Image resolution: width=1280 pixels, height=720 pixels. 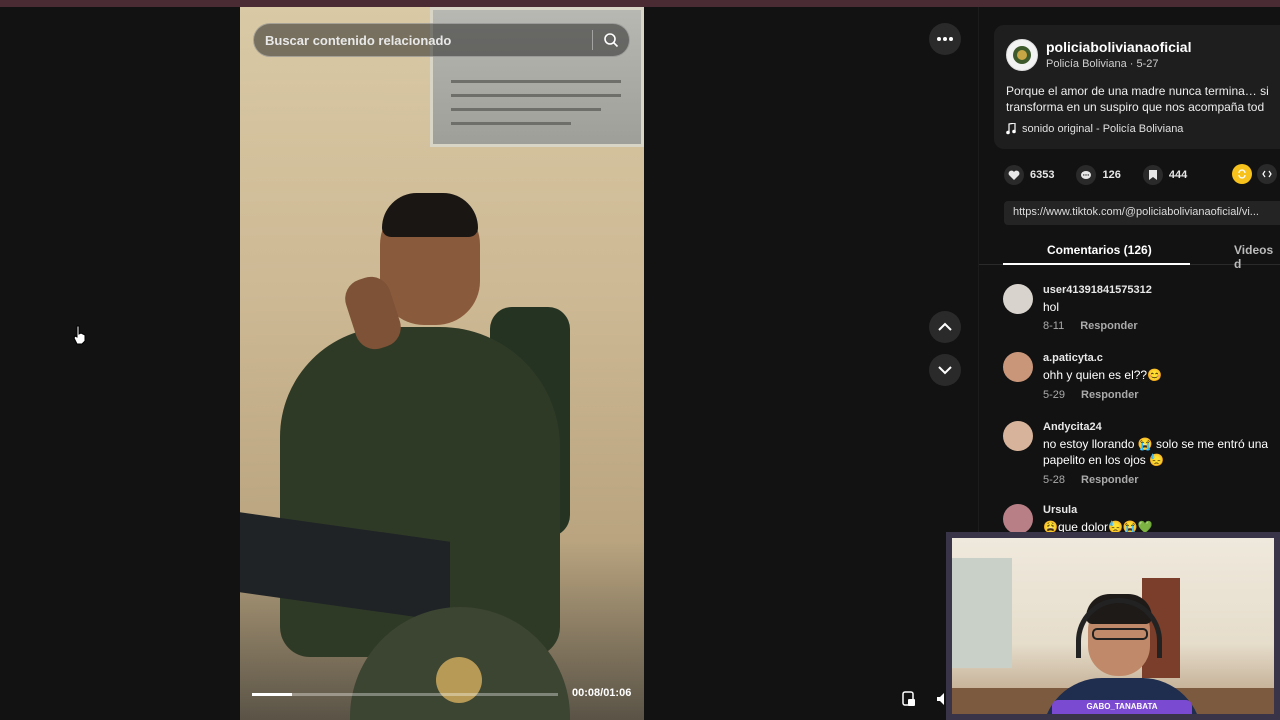 I want to click on police-emblem-icon, so click(x=1022, y=55).